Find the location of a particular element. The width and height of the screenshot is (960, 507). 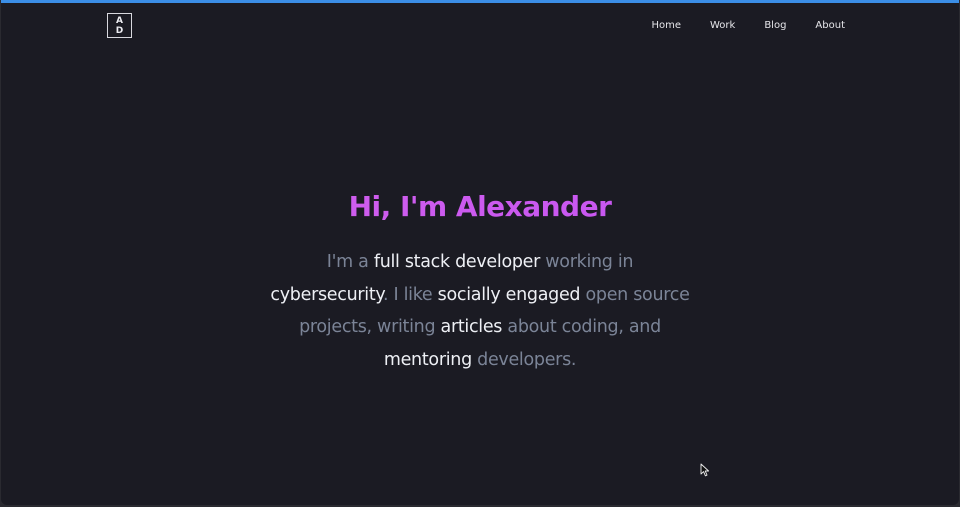

intro-text: about coding, and is located at coordinates (581, 327).